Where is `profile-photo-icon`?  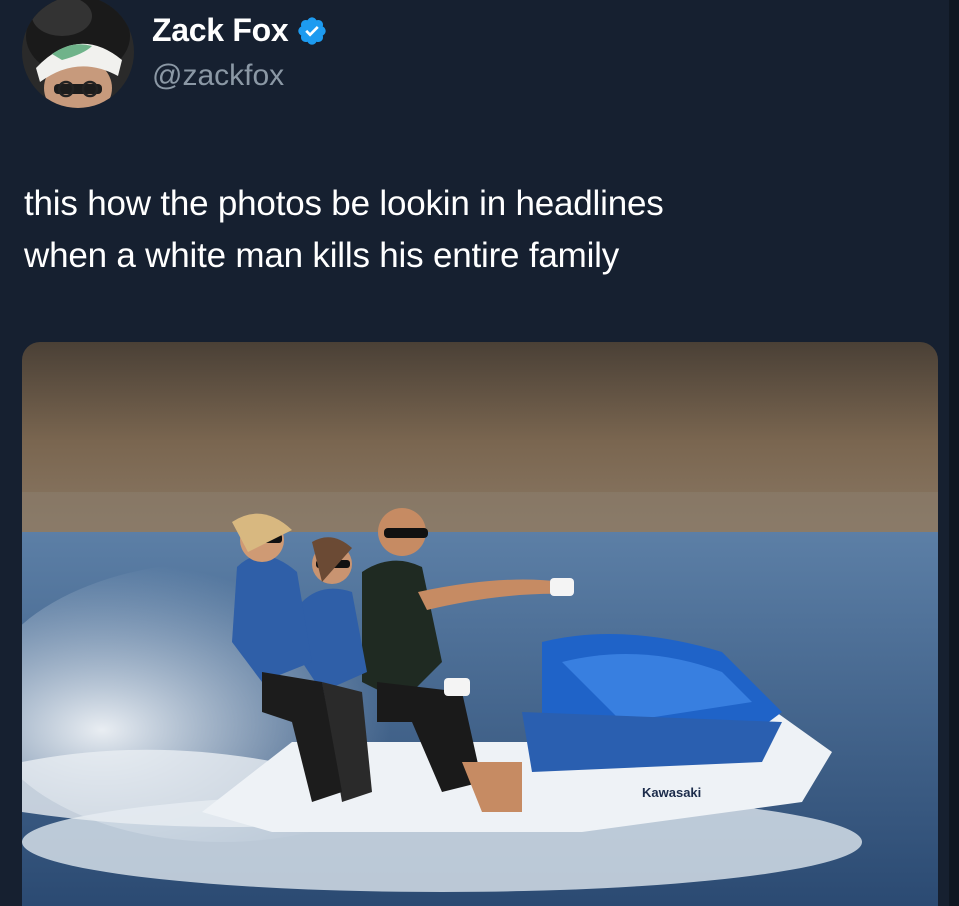
profile-photo-icon is located at coordinates (78, 54).